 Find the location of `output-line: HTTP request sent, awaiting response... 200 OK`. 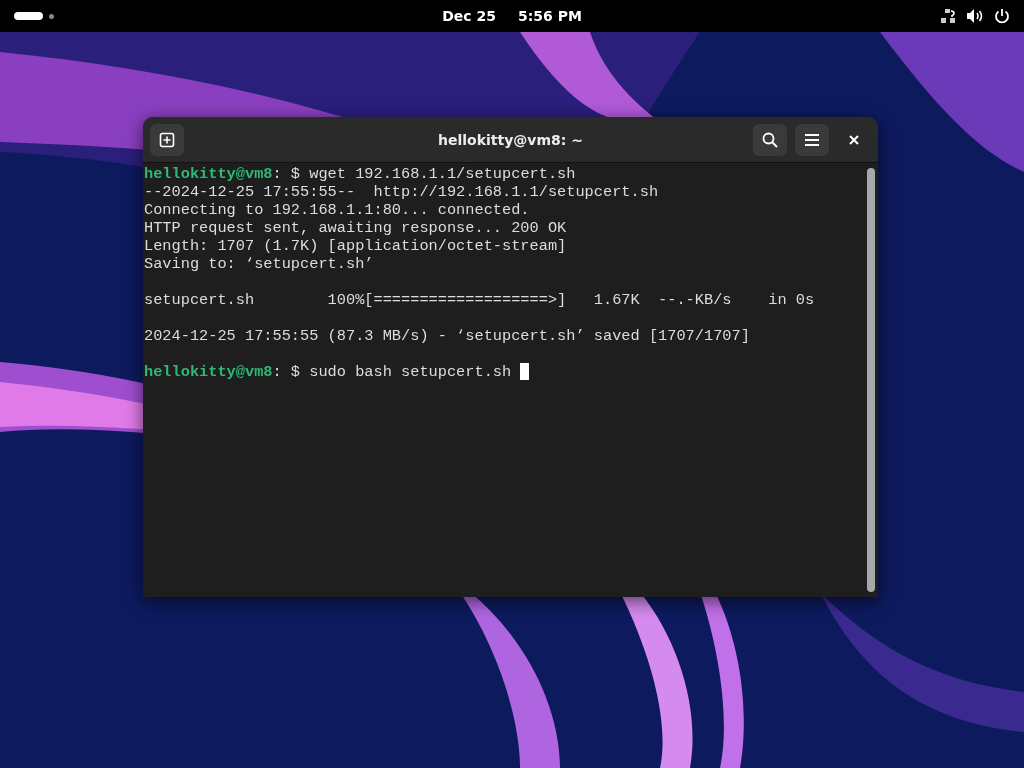

output-line: HTTP request sent, awaiting response... 200 OK is located at coordinates (355, 228).